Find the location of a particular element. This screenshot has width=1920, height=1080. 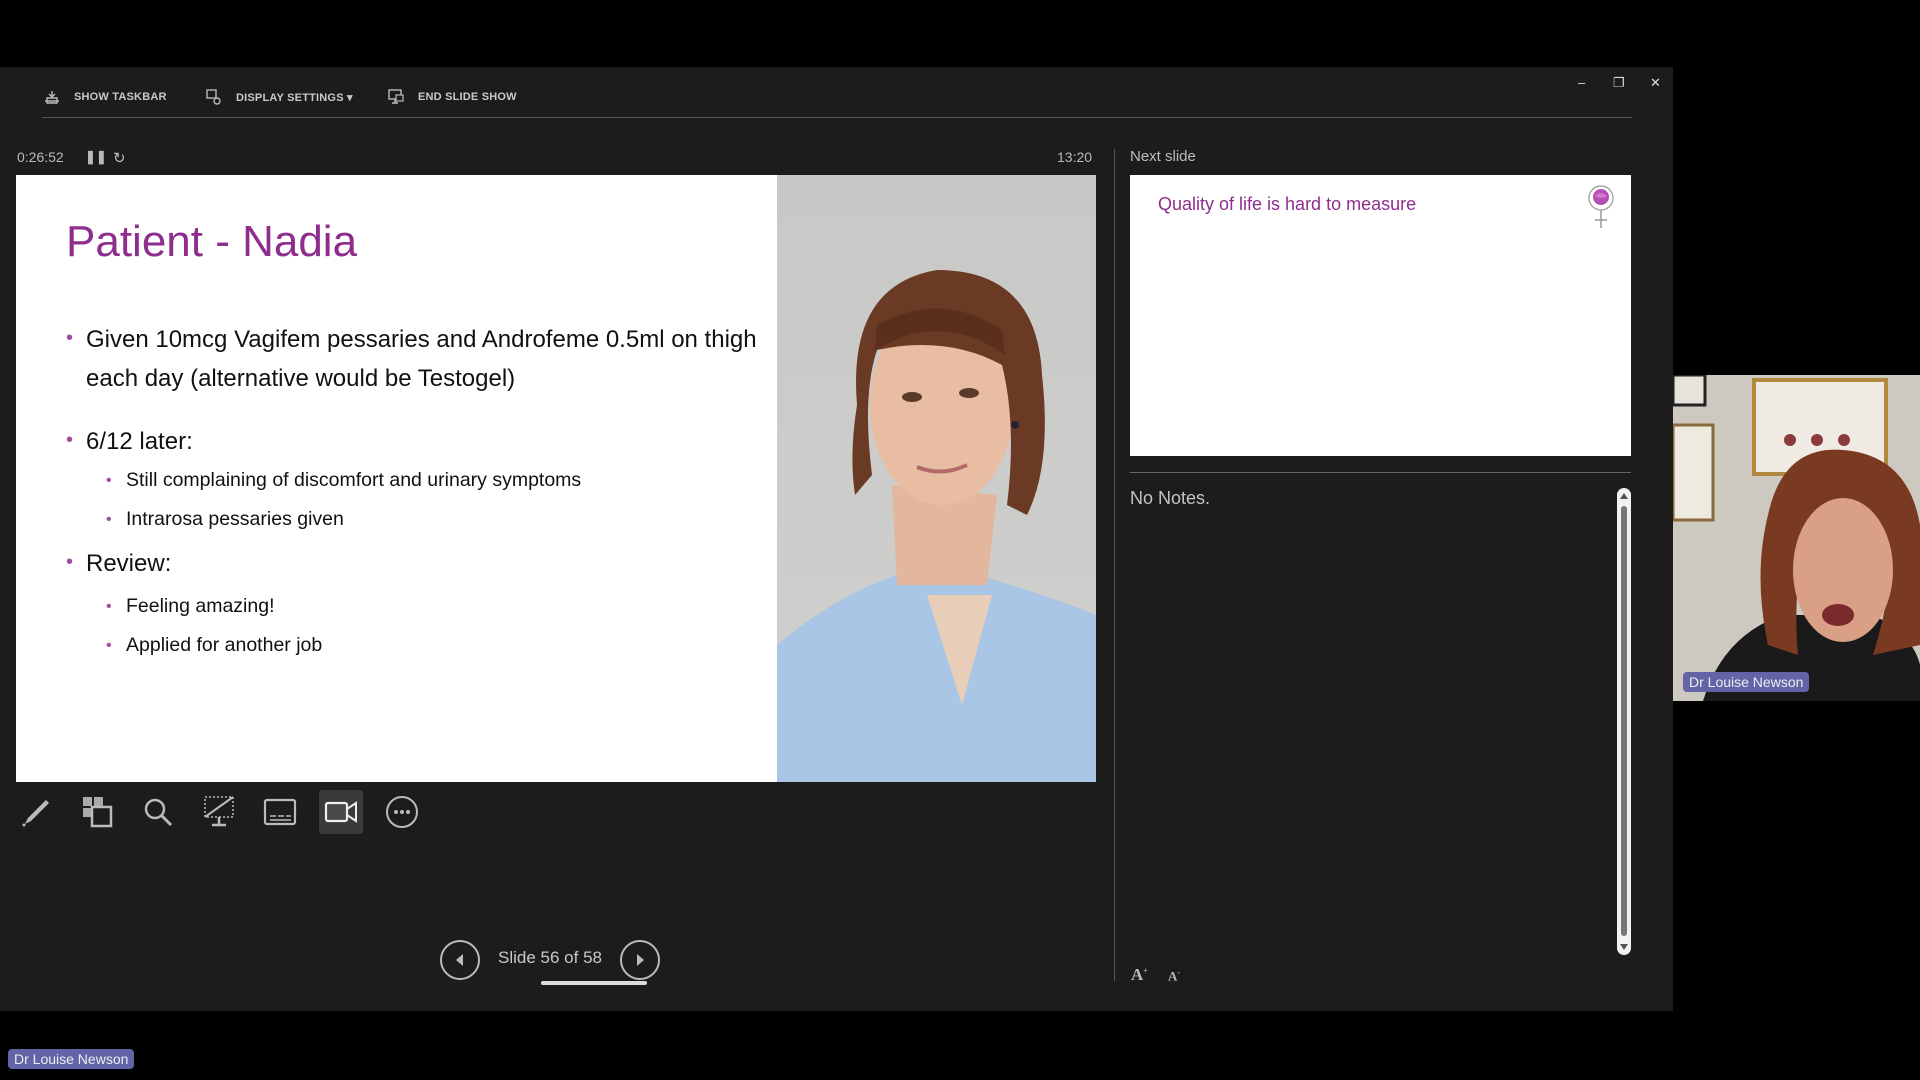

scroll-up-arrow is located at coordinates (1624, 496).